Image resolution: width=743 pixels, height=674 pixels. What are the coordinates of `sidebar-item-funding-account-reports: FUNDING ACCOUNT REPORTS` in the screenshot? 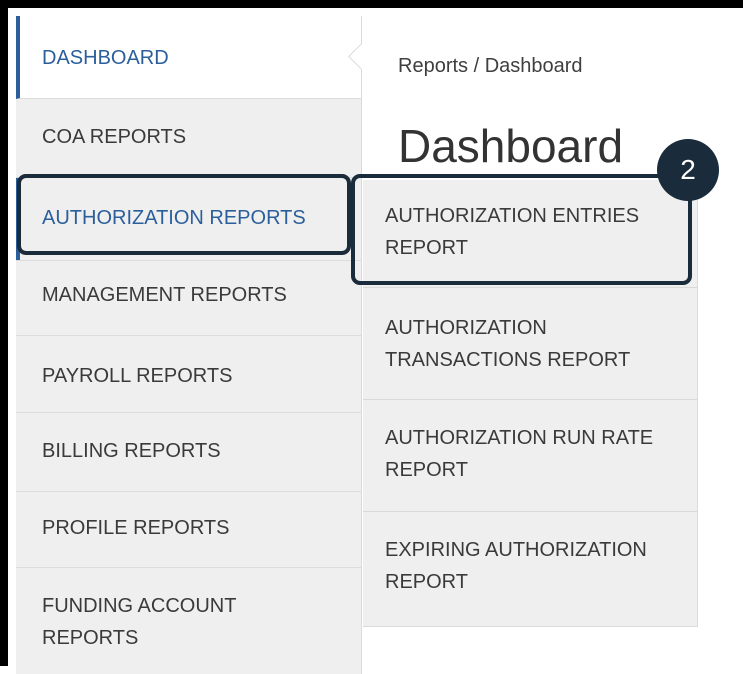 It's located at (188, 621).